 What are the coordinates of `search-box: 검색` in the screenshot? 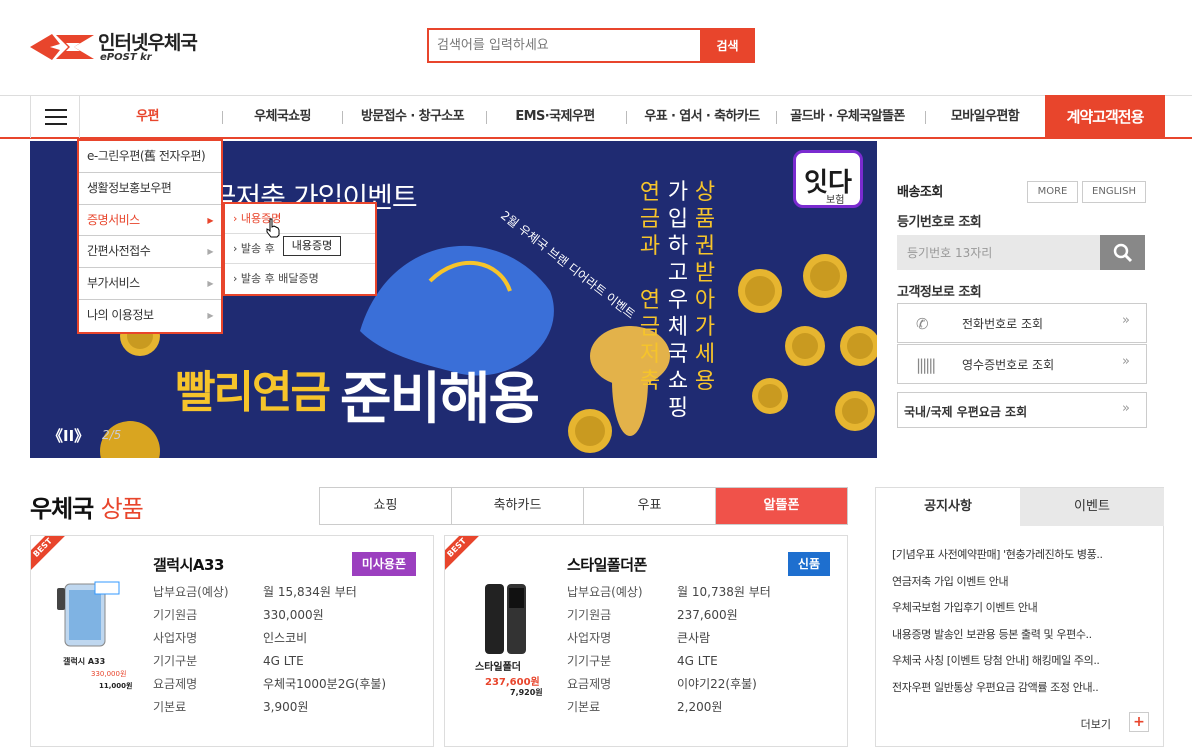 It's located at (591, 45).